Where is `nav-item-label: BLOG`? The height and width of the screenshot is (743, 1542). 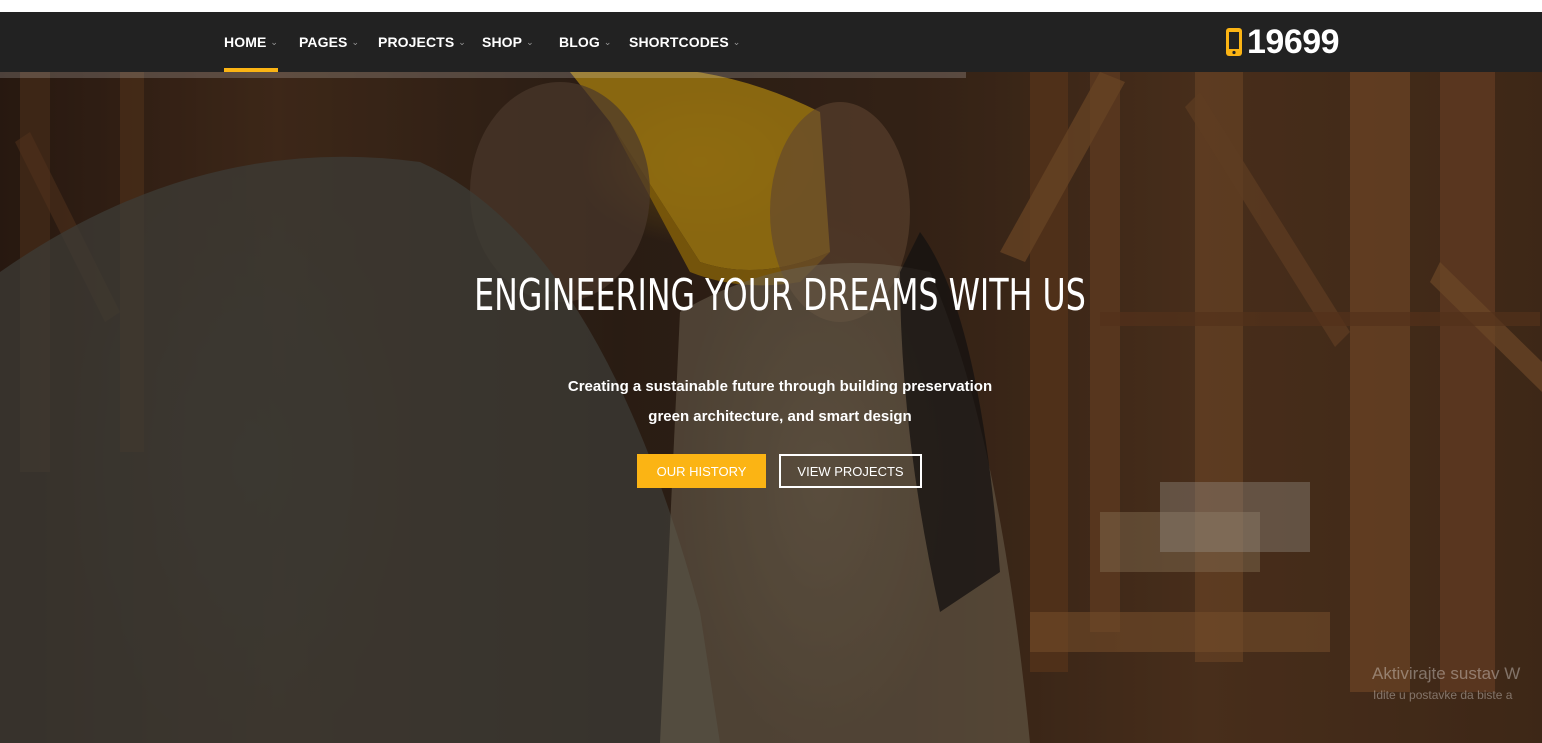
nav-item-label: BLOG is located at coordinates (579, 42).